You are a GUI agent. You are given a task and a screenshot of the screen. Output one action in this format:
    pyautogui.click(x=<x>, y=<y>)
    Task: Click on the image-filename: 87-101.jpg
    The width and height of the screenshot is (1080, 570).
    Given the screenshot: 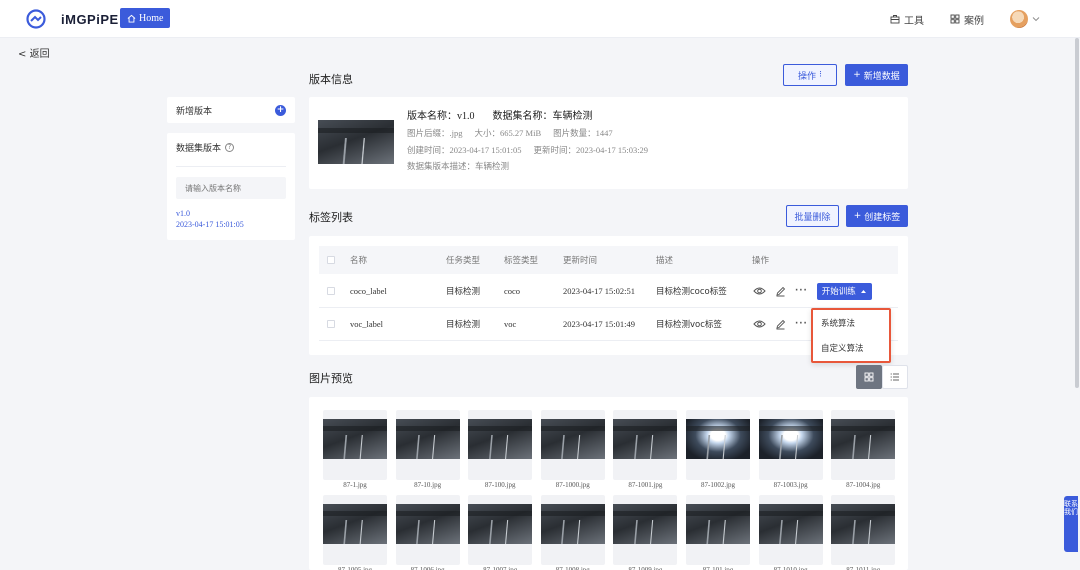 What is the action you would take?
    pyautogui.click(x=718, y=568)
    